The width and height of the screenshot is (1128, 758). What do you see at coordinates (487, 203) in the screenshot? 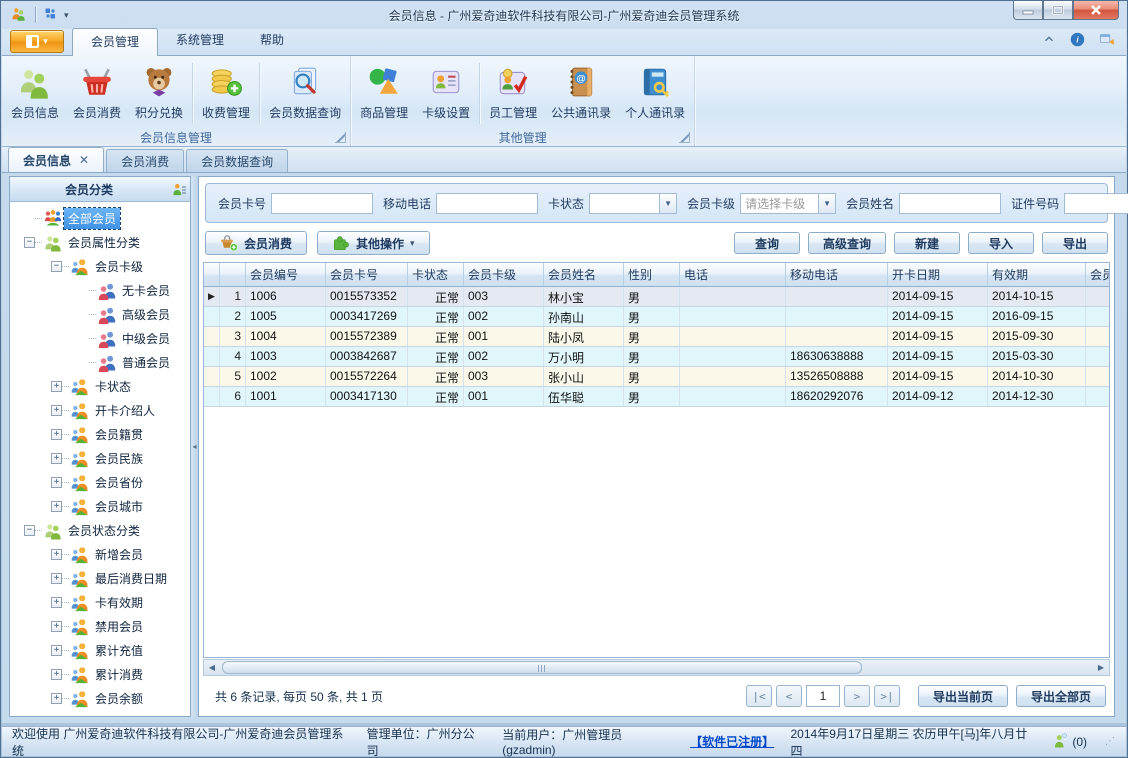
I see `filter-input-移动电话` at bounding box center [487, 203].